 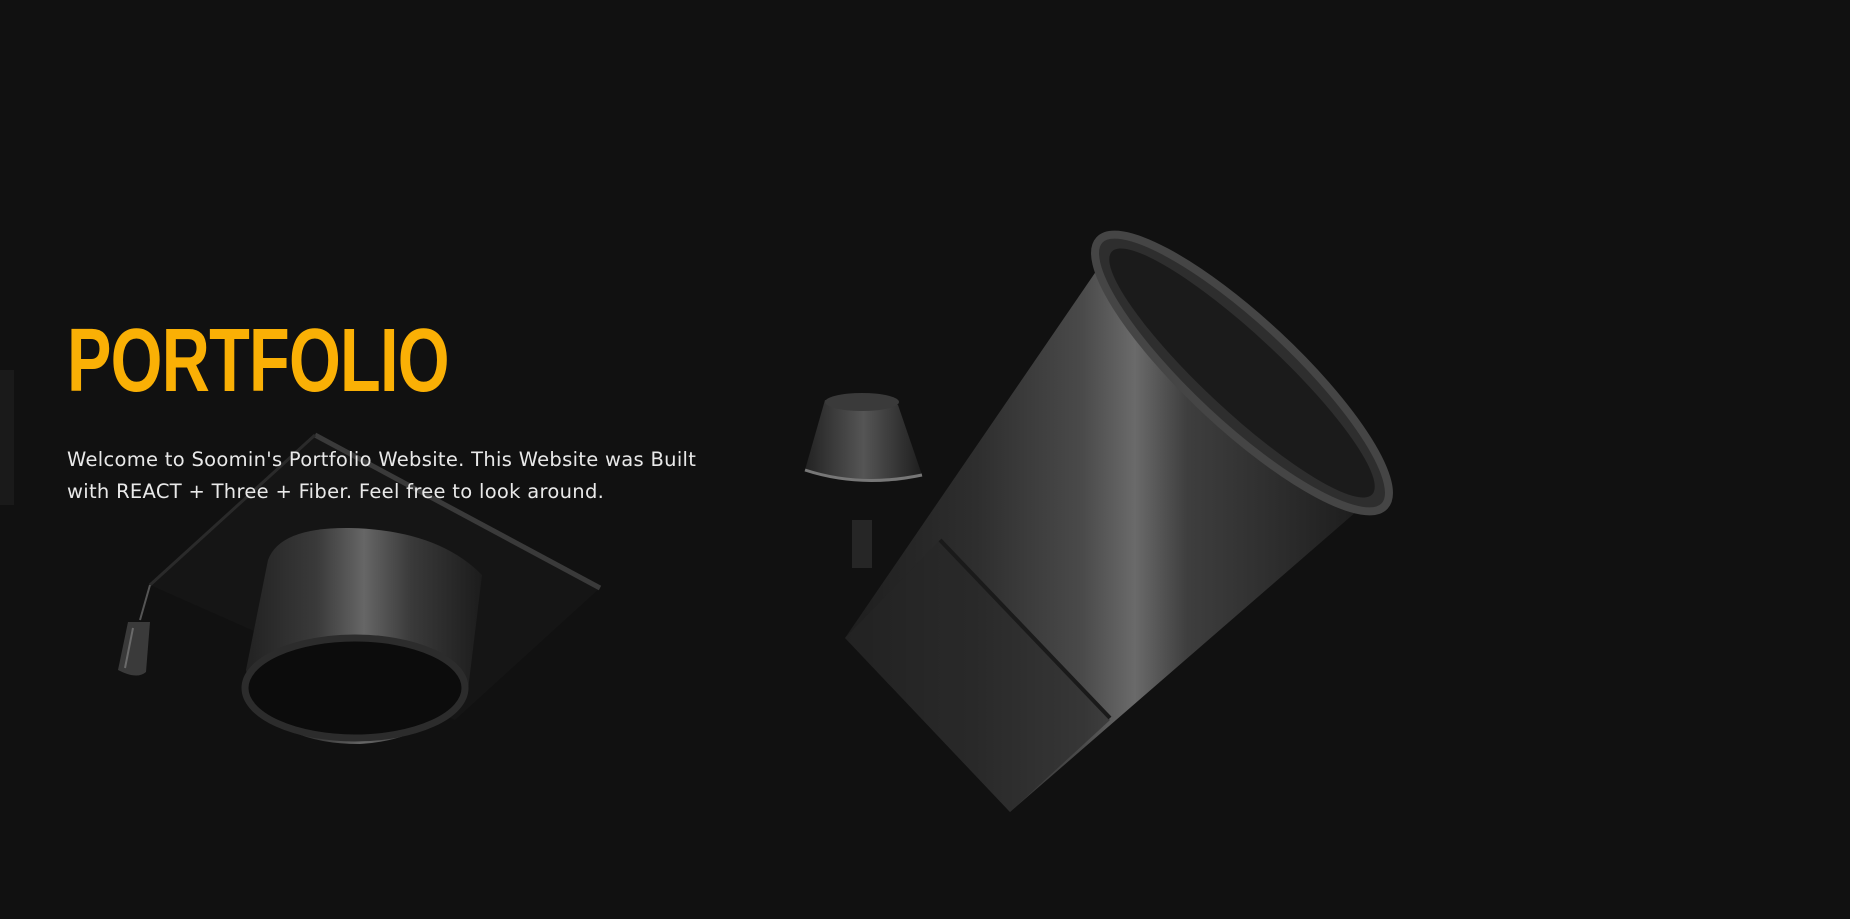 I want to click on hero-title: PORTFOLIO, so click(x=258, y=361).